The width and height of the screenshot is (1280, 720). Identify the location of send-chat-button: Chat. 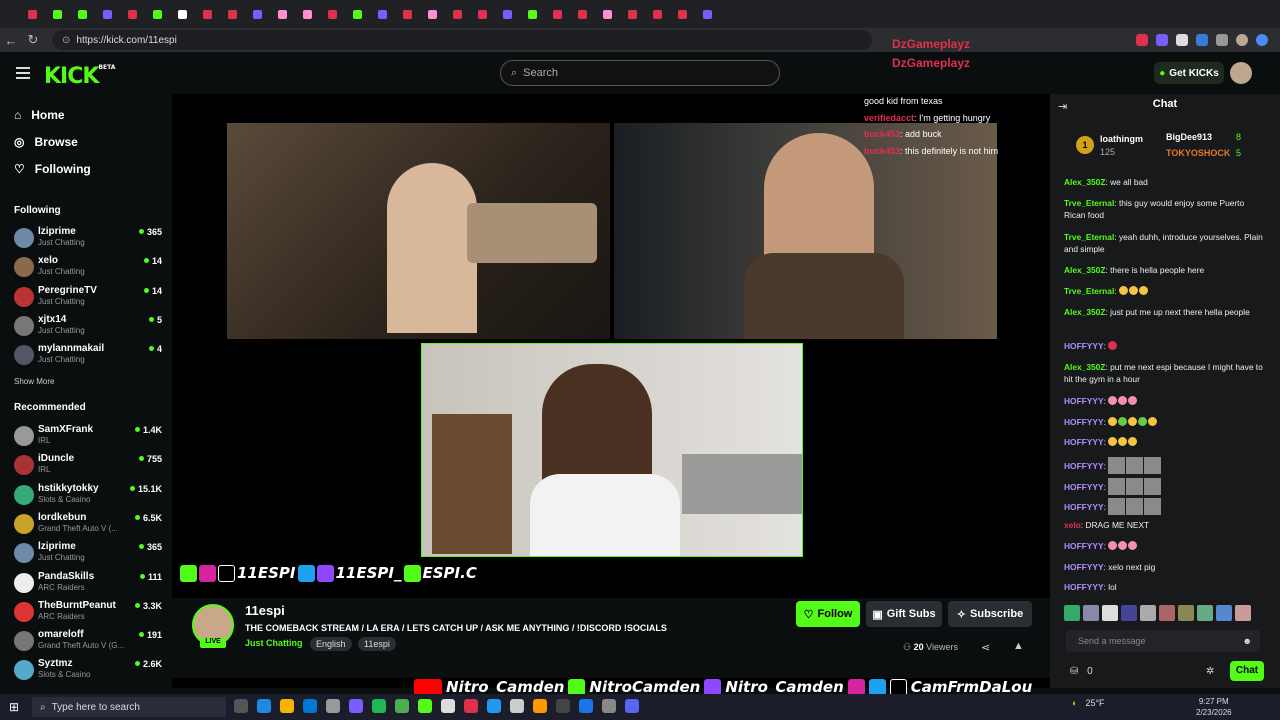
(1247, 671).